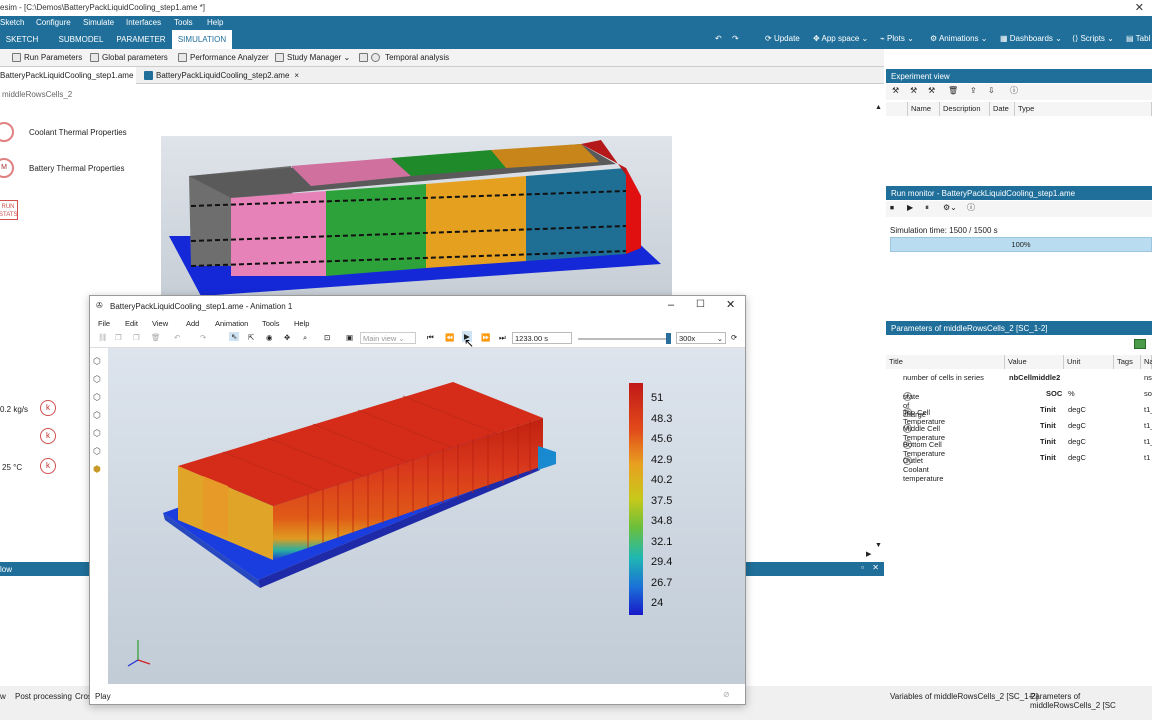  I want to click on tab-parameters: Parameters of middleRowsCells_2 [SC, so click(1091, 701).